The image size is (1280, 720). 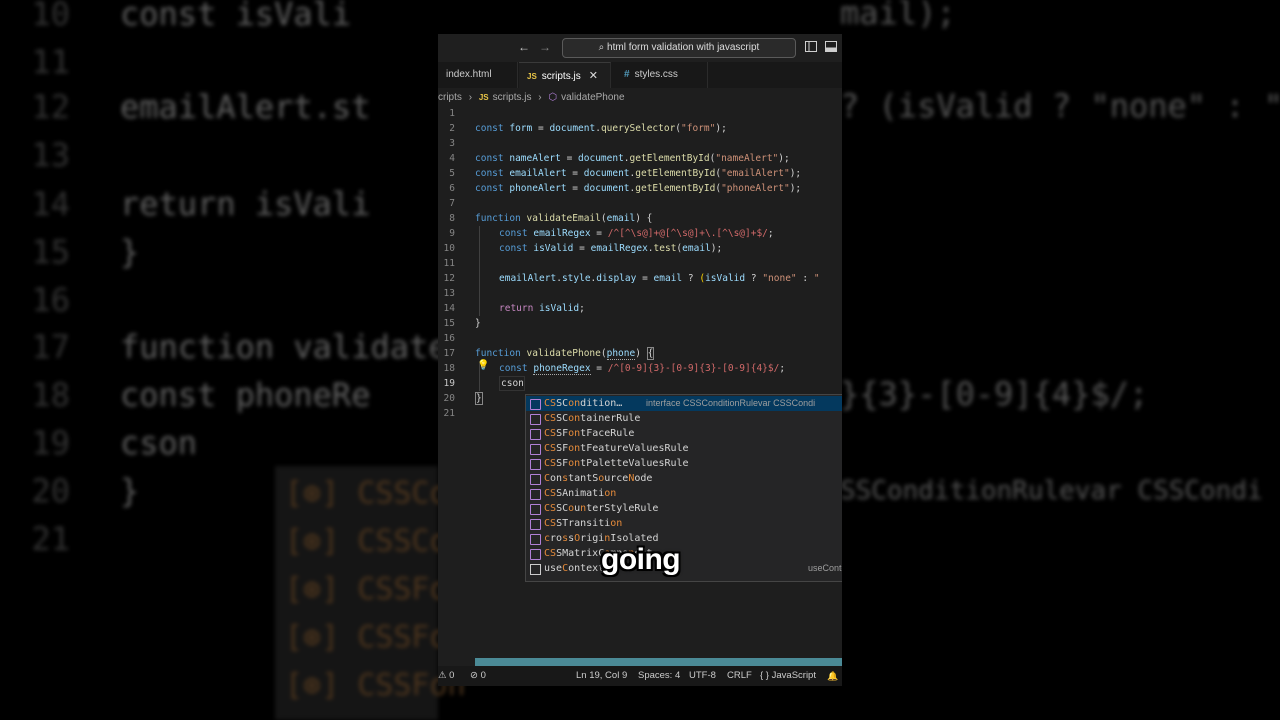 What do you see at coordinates (641, 559) in the screenshot?
I see `video-caption: going` at bounding box center [641, 559].